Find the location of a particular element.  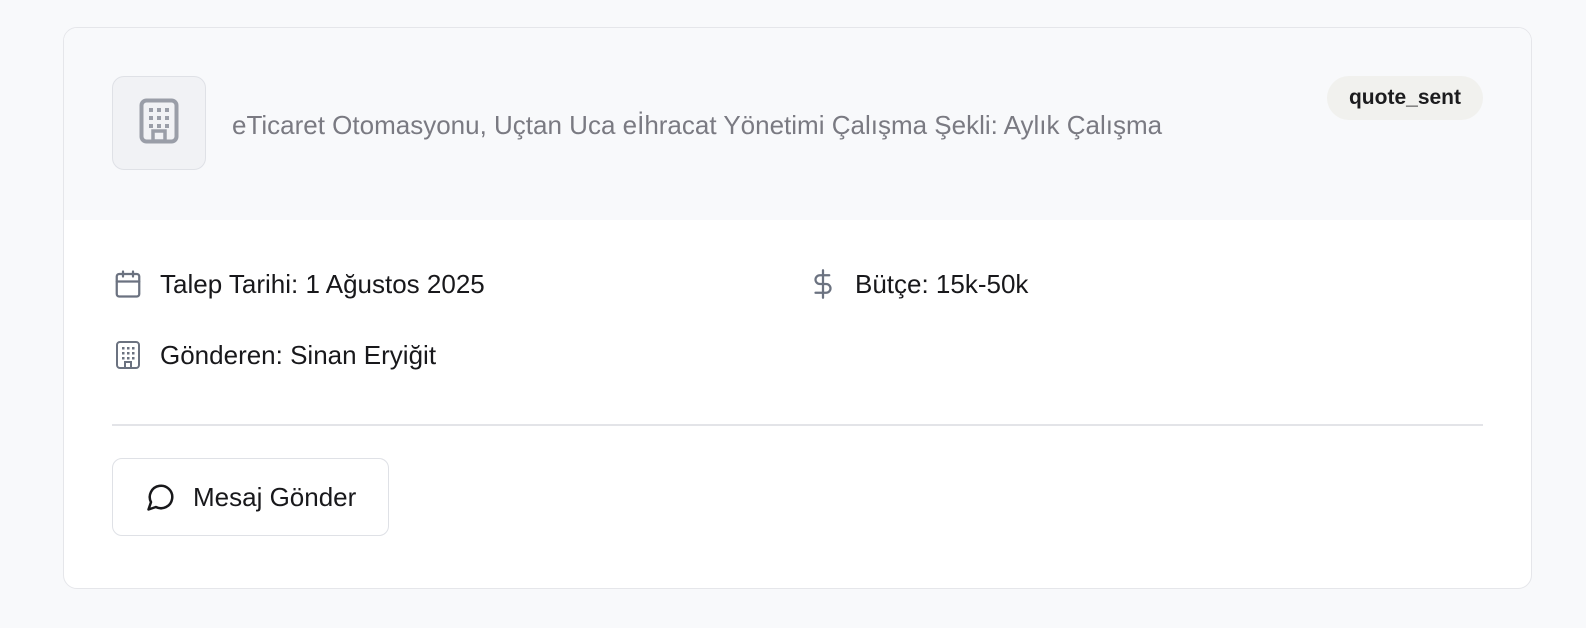

sender-label: Gönderen: Sinan Eryiğit is located at coordinates (298, 354).